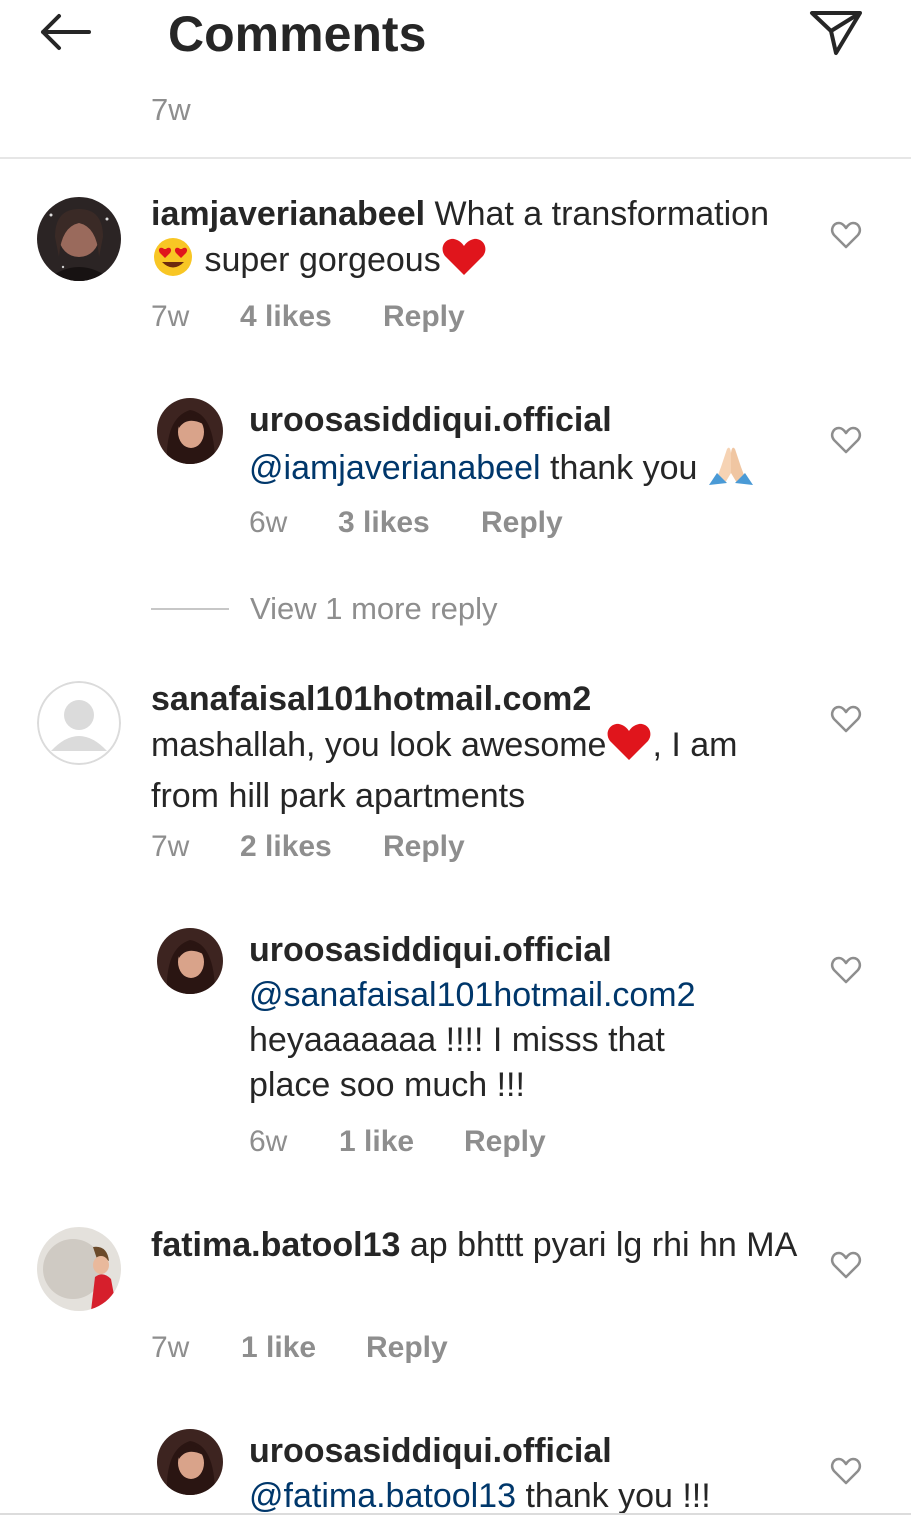 This screenshot has width=911, height=1536. I want to click on comment-meta: 7w 2 likes Reply, so click(308, 847).